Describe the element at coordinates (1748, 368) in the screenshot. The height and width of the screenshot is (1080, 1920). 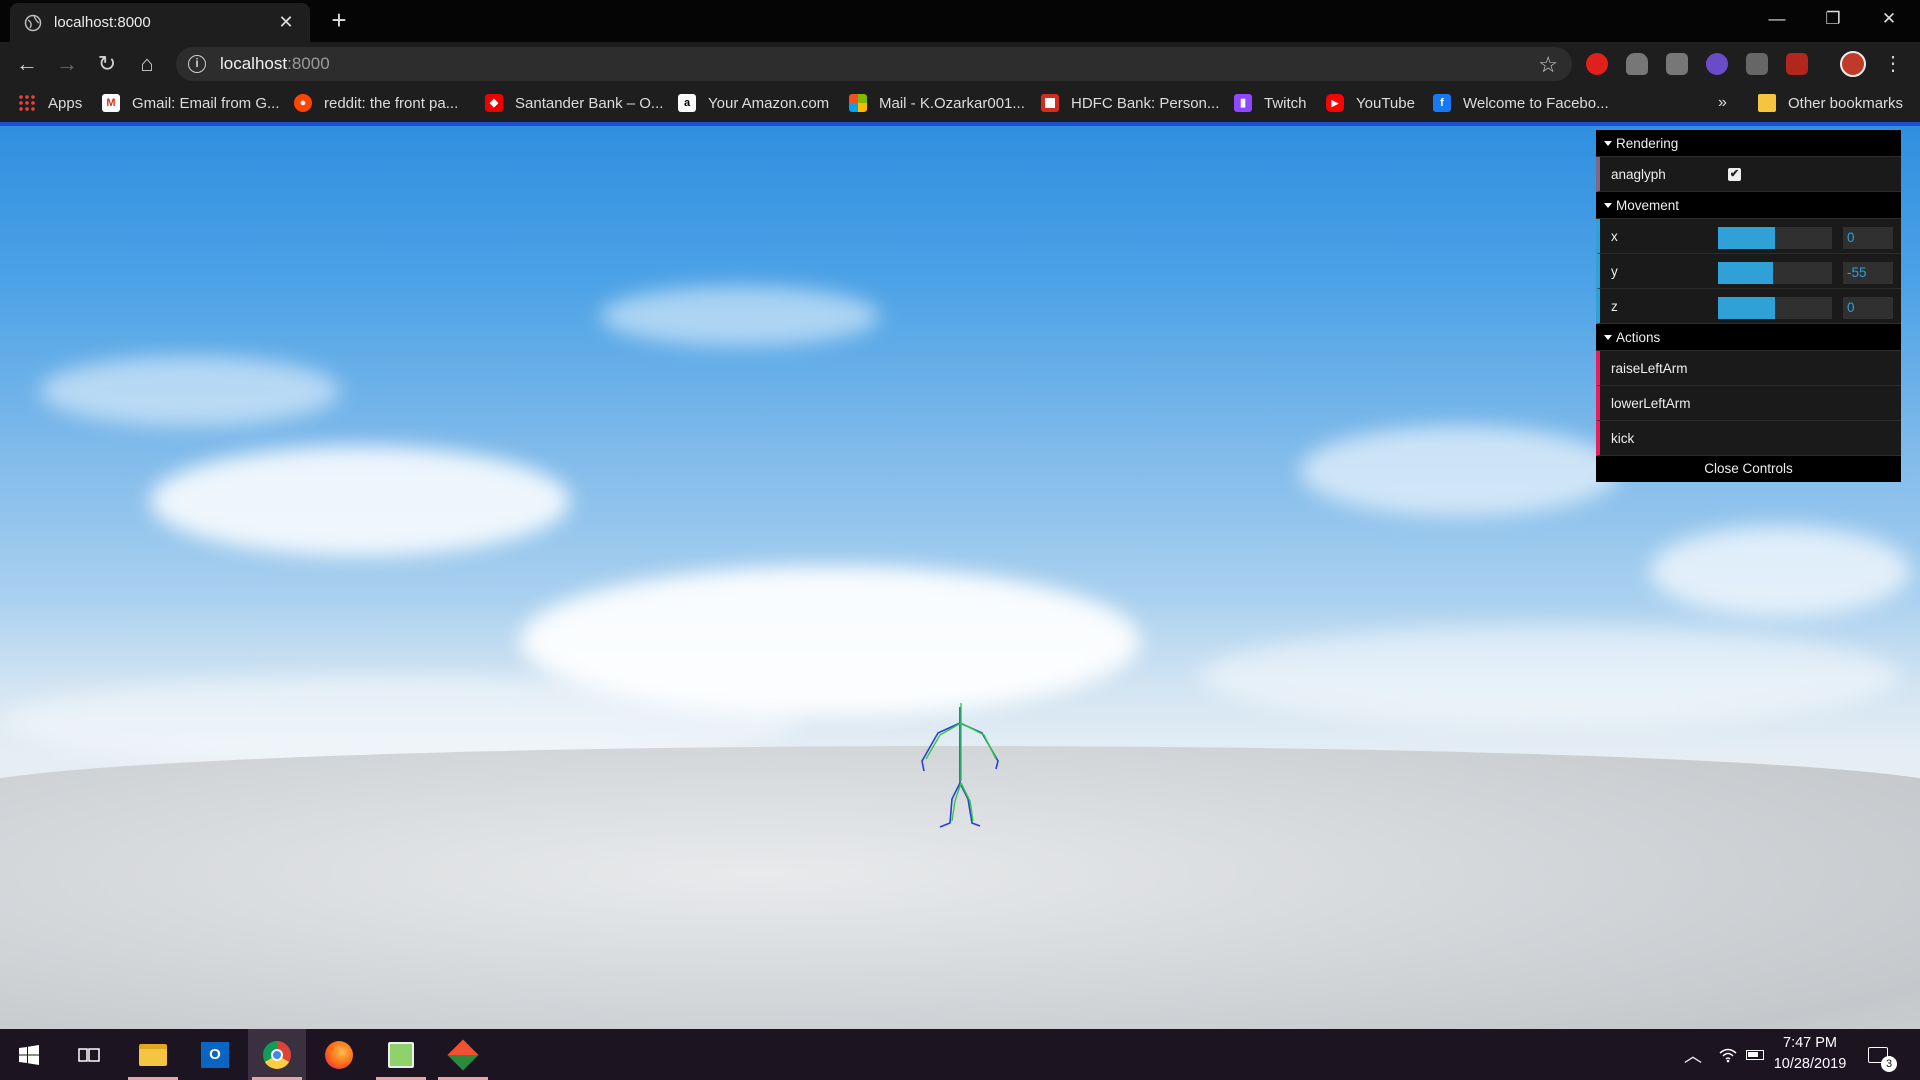
I see `action-raise-left-arm: raiseLeftArm` at that location.